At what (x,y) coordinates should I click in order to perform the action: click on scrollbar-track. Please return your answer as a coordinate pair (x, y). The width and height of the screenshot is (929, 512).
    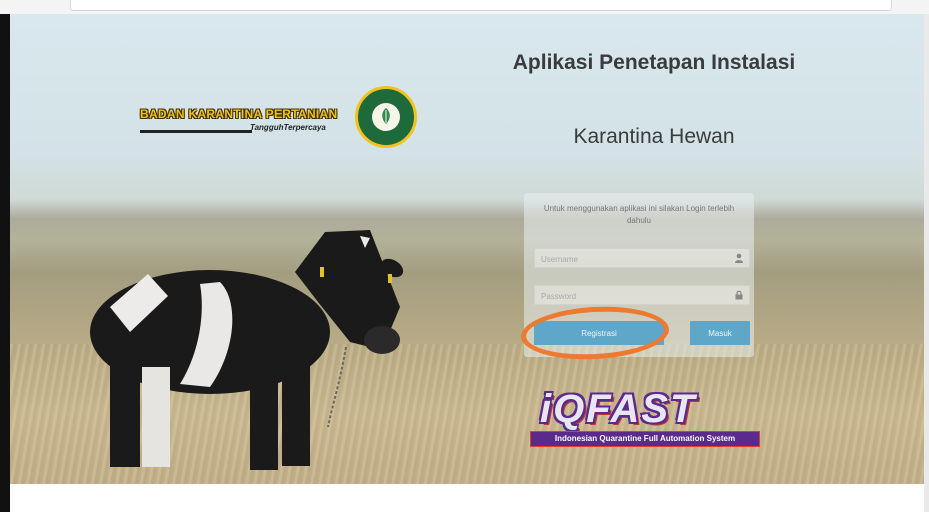
    Looking at the image, I should click on (926, 263).